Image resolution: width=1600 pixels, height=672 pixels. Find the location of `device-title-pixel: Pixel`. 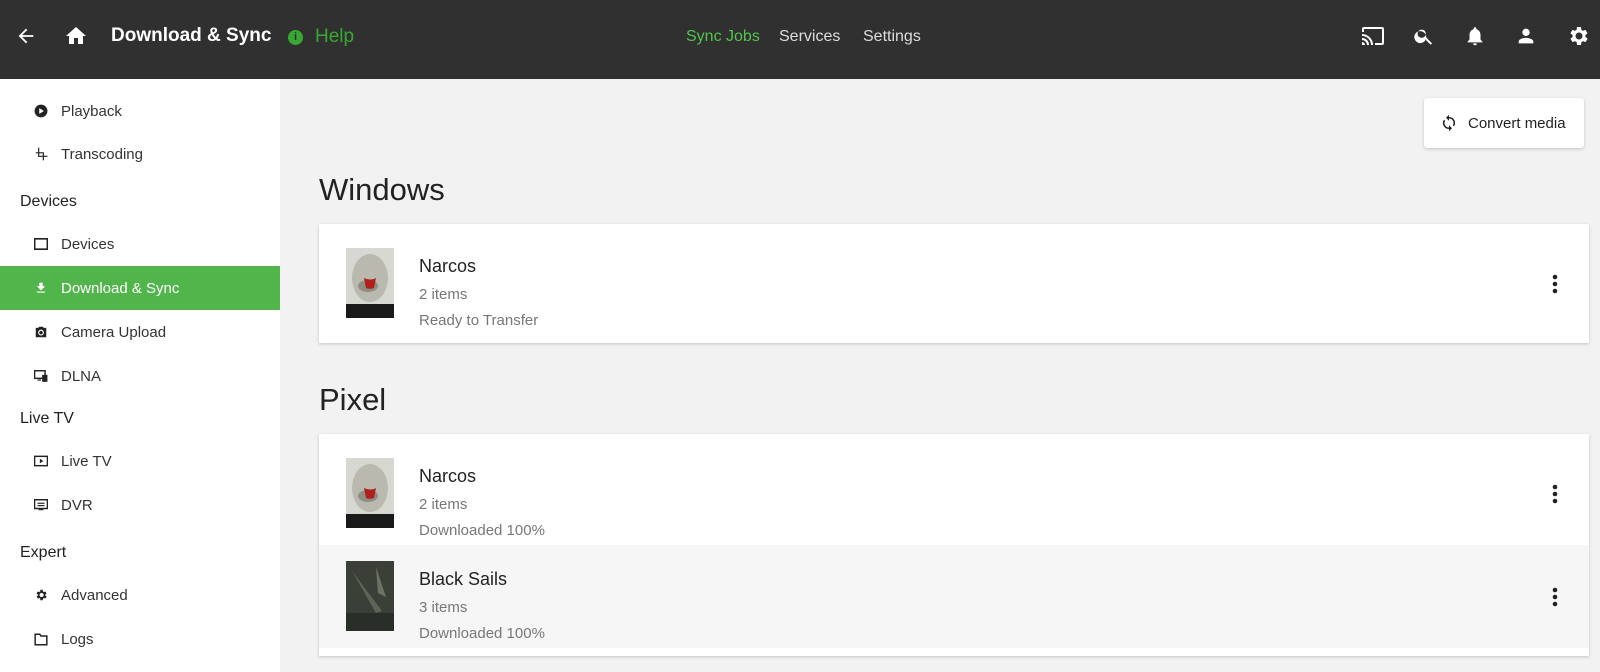

device-title-pixel: Pixel is located at coordinates (353, 399).